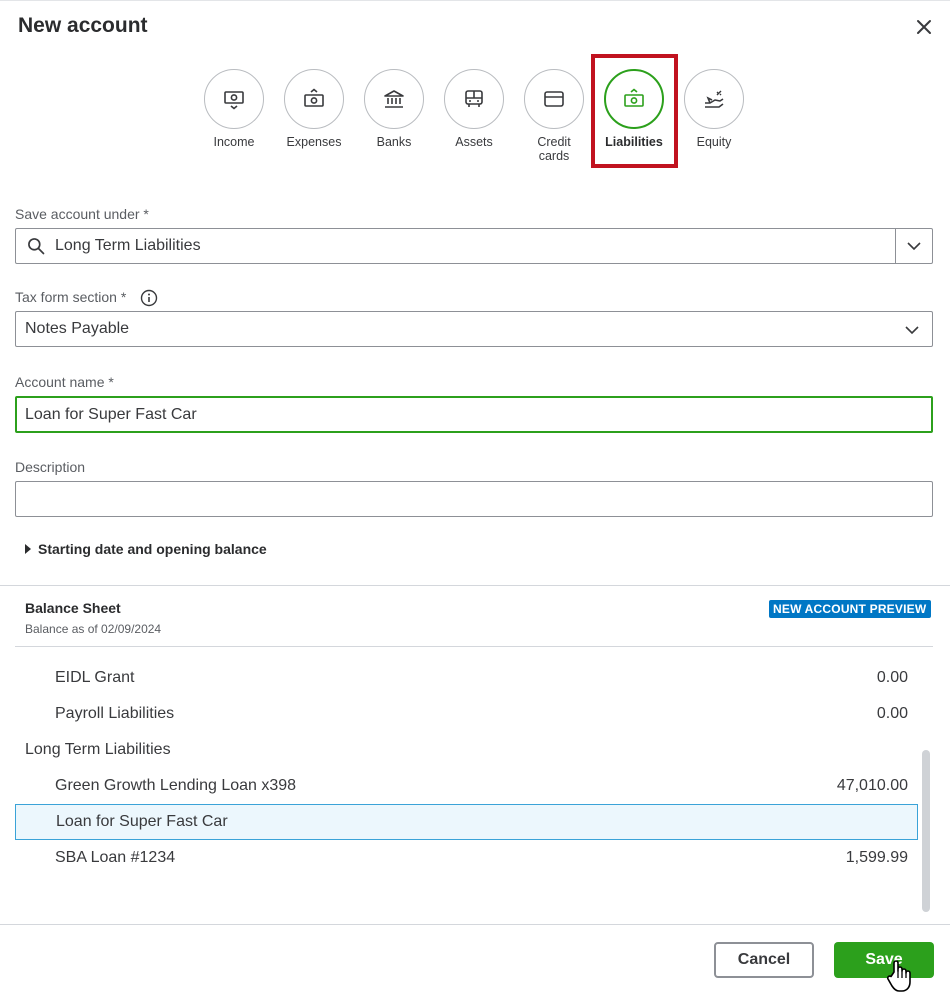 This screenshot has width=950, height=994. I want to click on row-name: EIDL Grant, so click(95, 677).